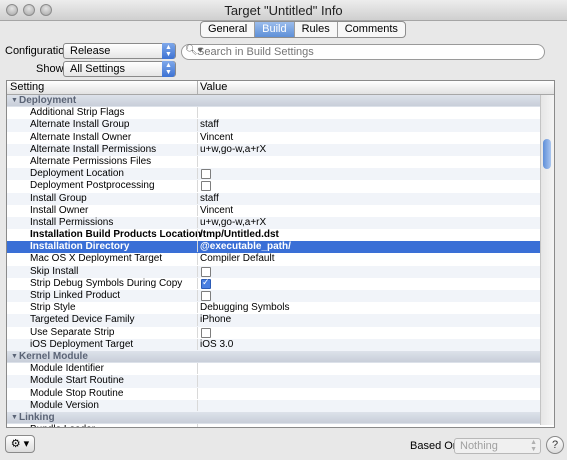 The height and width of the screenshot is (460, 567). Describe the element at coordinates (75, 295) in the screenshot. I see `setting-name: Strip Linked Product` at that location.